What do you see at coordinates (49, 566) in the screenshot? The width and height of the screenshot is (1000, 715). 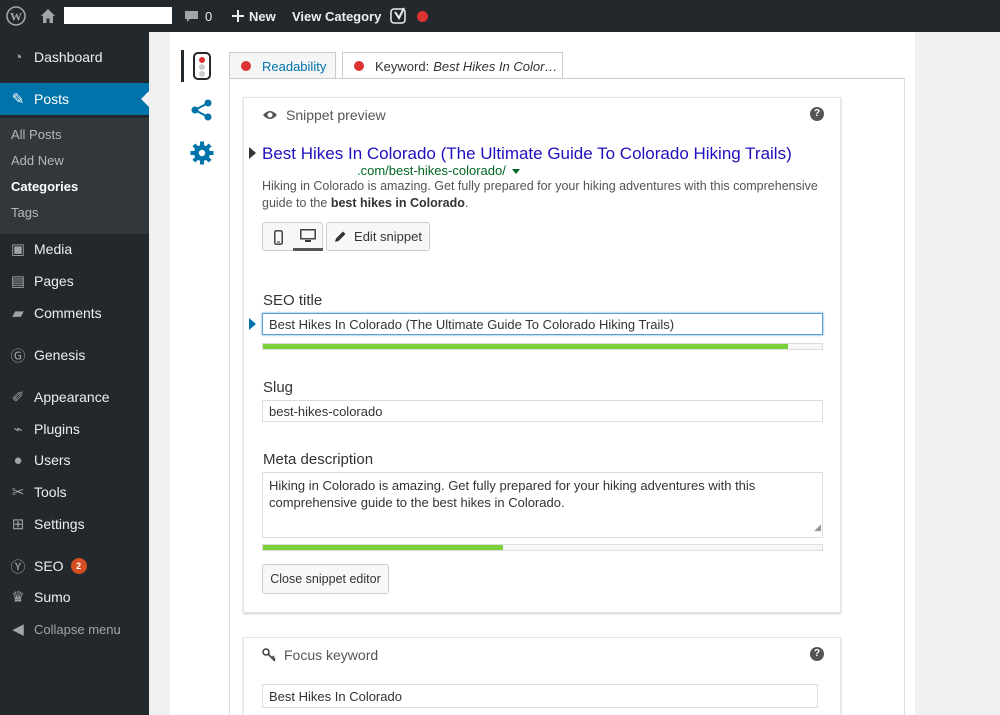 I see `sidebar-item-label: SEO` at bounding box center [49, 566].